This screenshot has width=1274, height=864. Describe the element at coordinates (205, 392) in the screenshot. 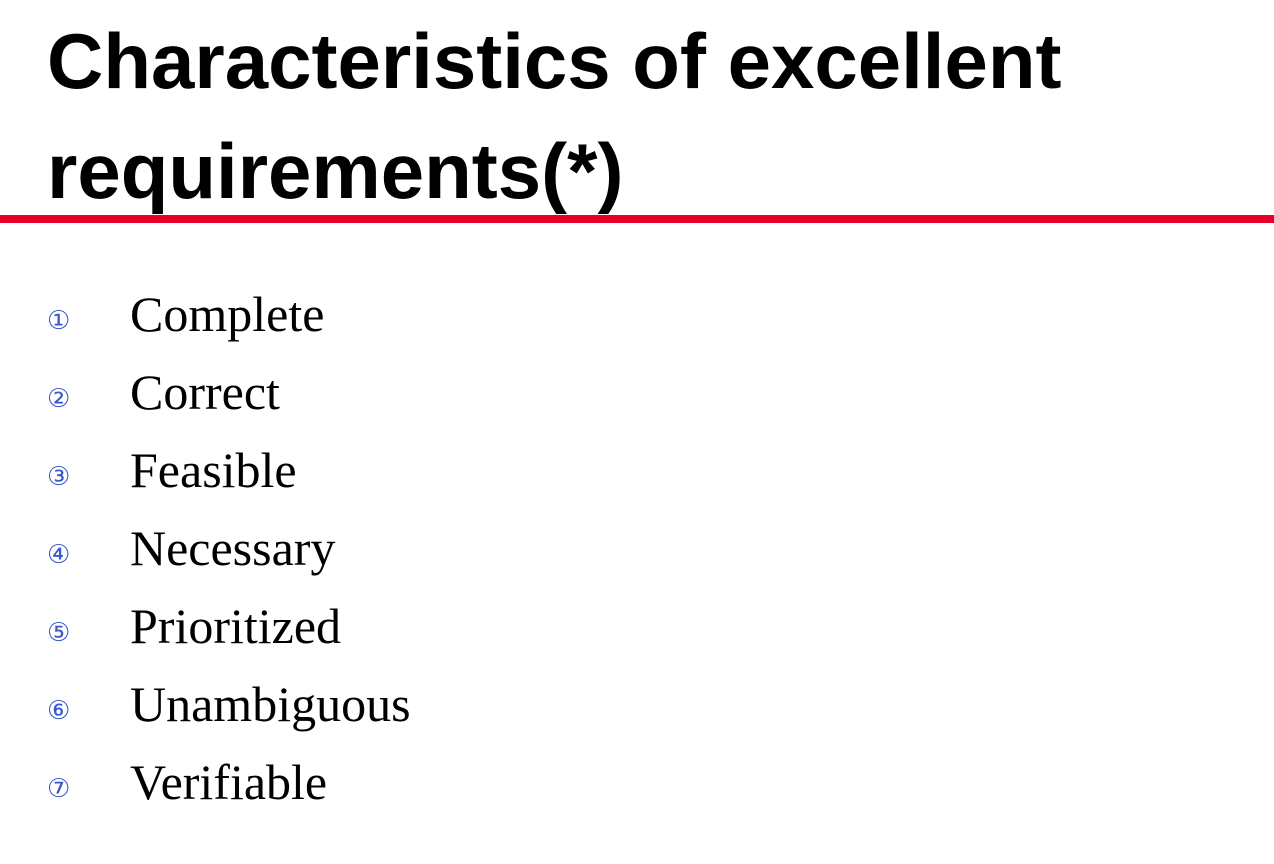

I see `list-item-label: Correct` at that location.